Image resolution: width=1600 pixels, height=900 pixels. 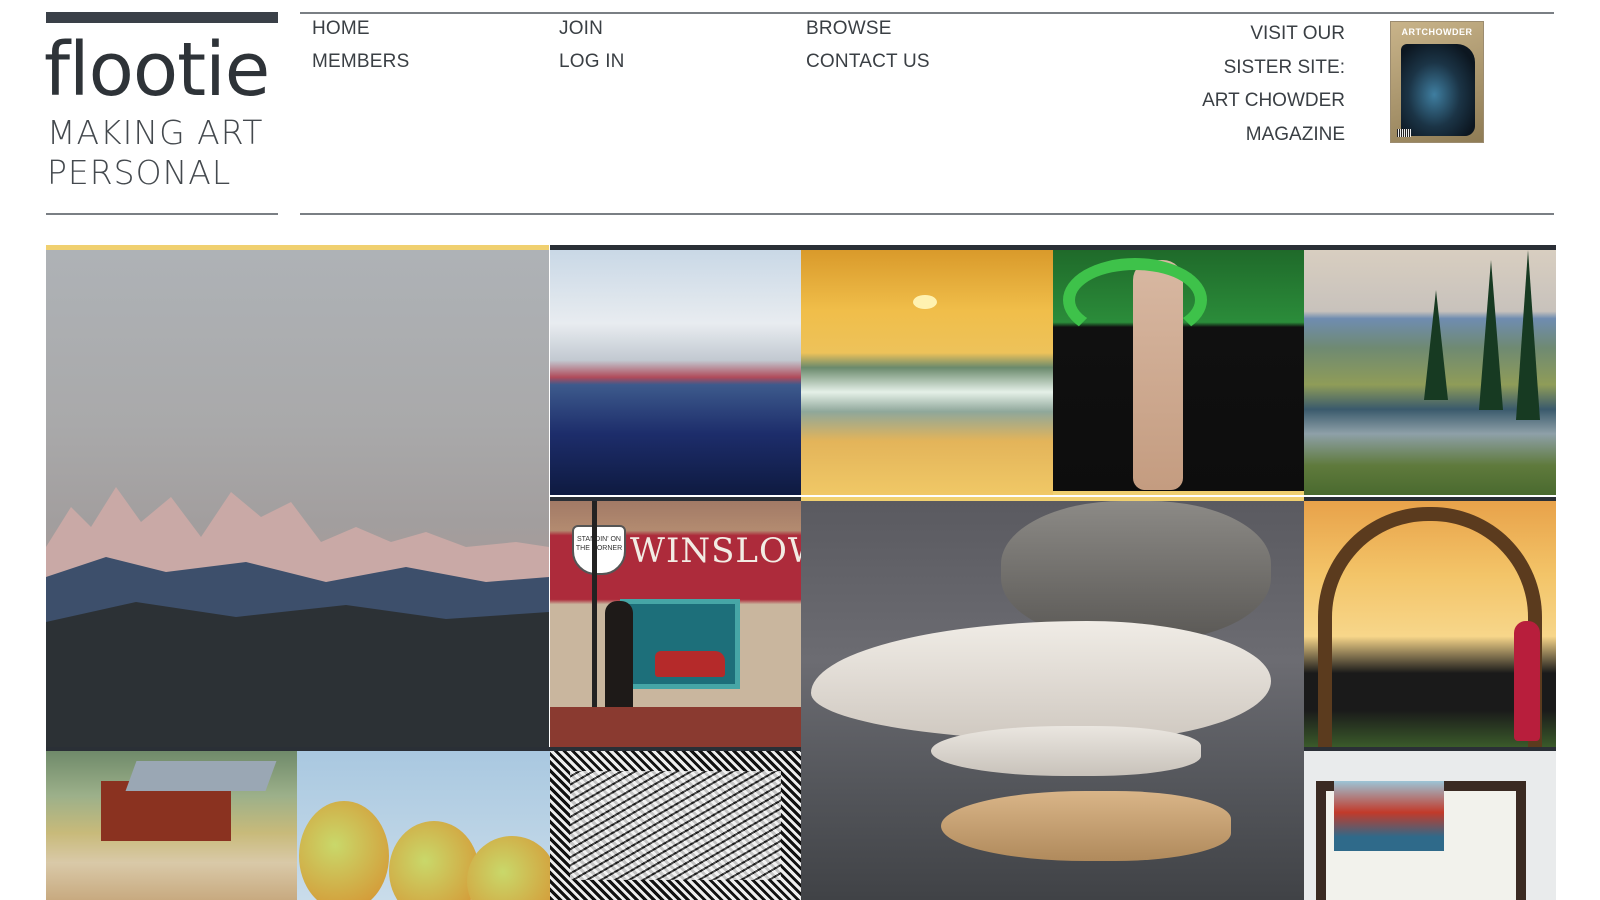 What do you see at coordinates (1135, 300) in the screenshot?
I see `snake-shape` at bounding box center [1135, 300].